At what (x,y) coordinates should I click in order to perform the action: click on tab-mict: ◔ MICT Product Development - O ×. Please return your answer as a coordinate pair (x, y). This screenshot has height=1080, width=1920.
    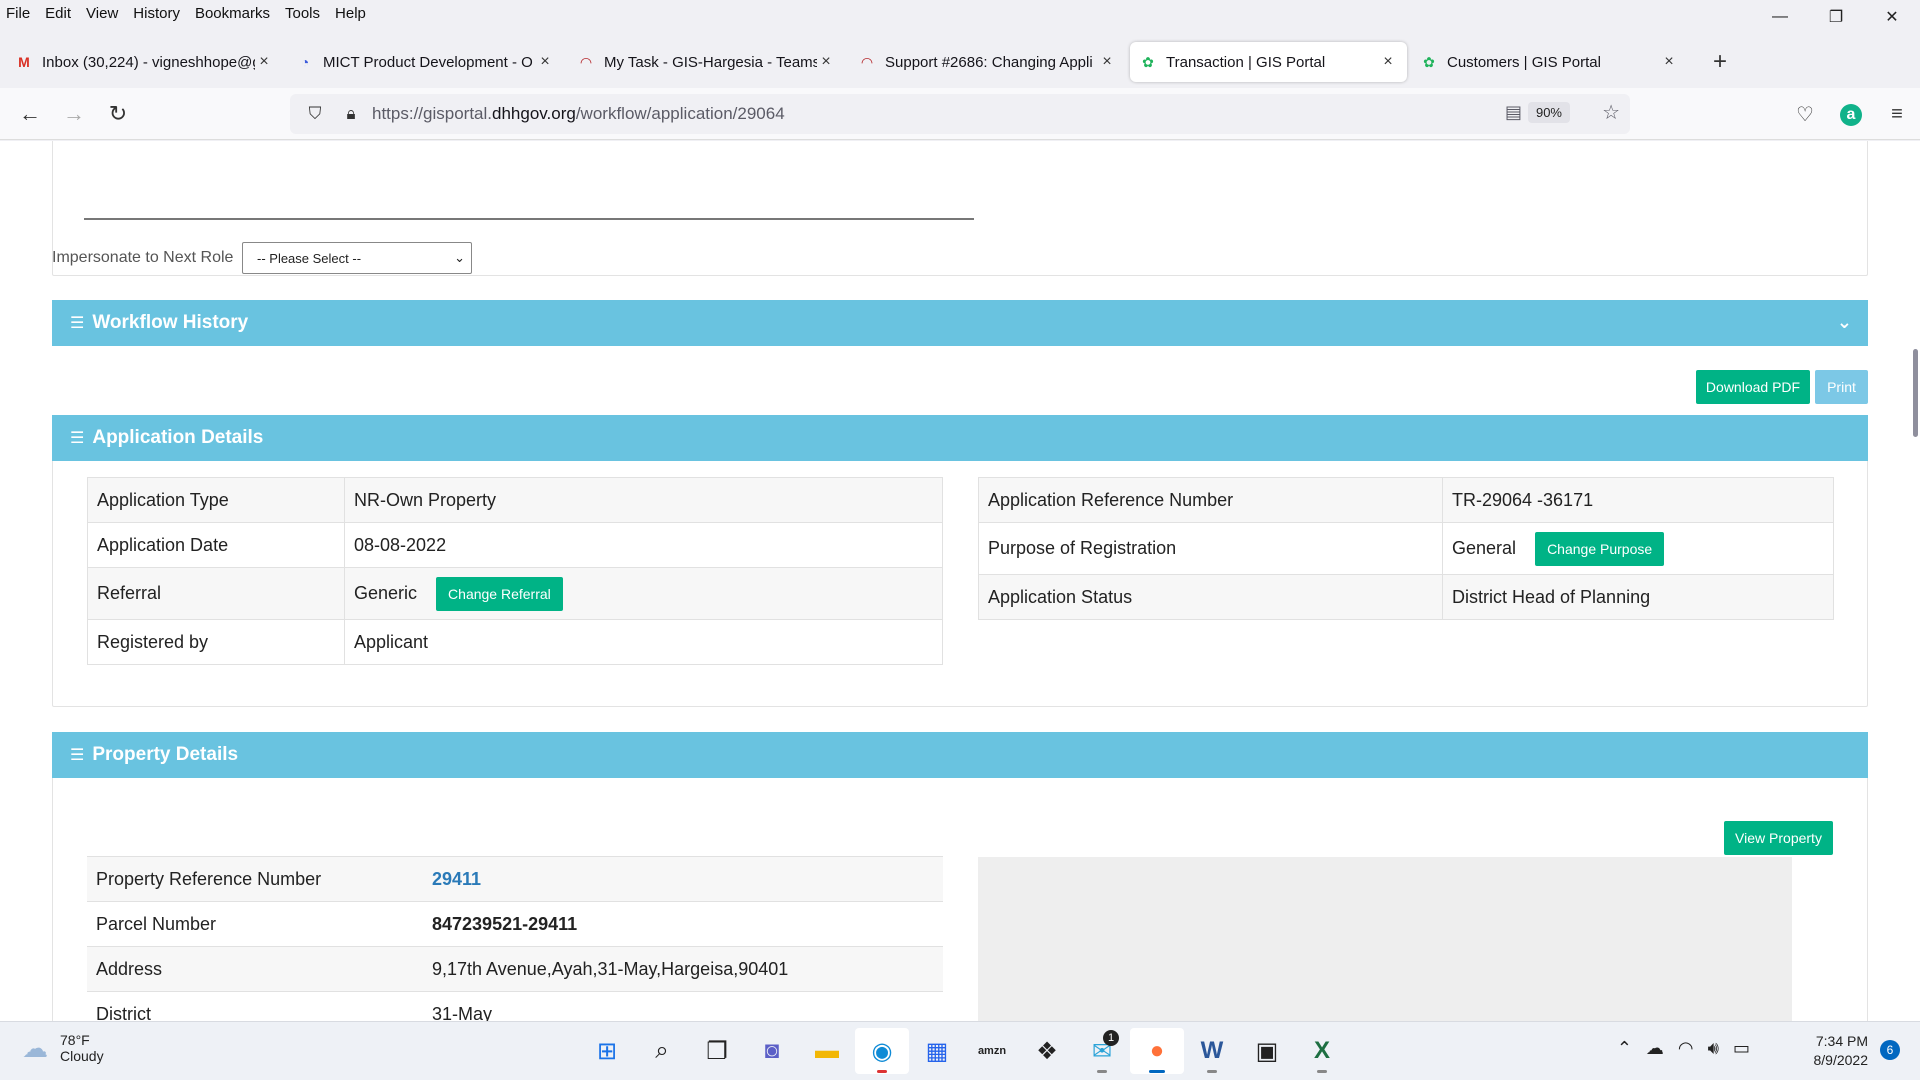
    Looking at the image, I should click on (425, 62).